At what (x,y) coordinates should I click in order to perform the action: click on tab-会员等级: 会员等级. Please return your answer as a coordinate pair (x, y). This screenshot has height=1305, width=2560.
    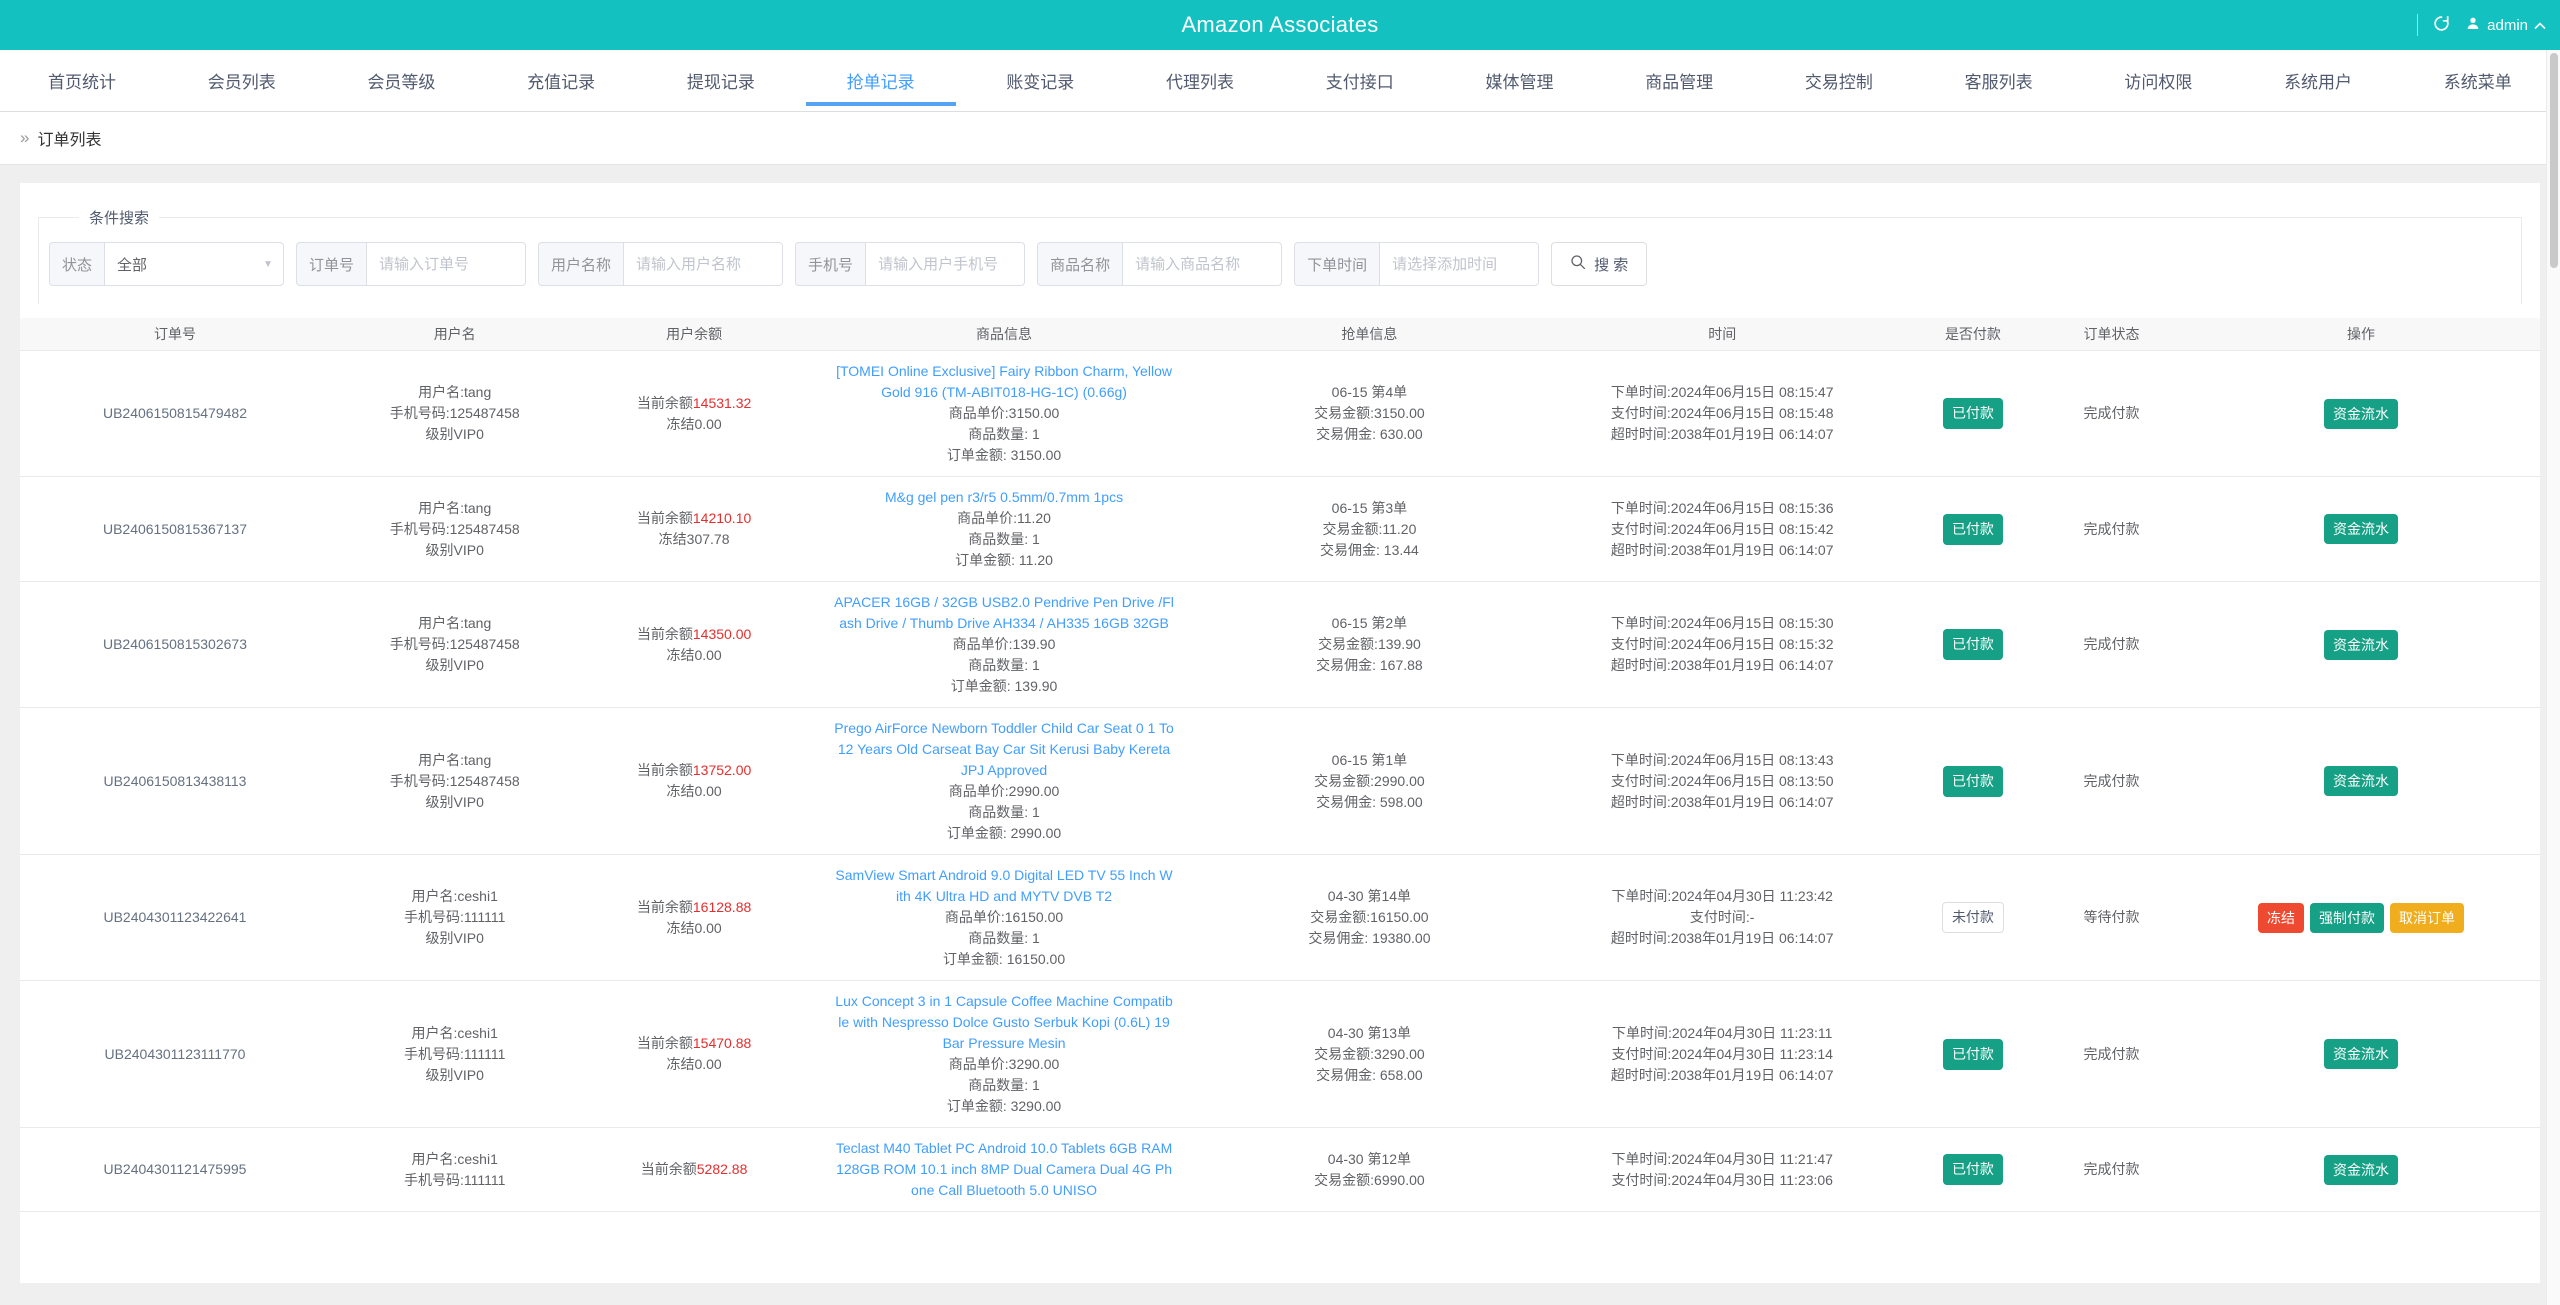
    Looking at the image, I should click on (401, 80).